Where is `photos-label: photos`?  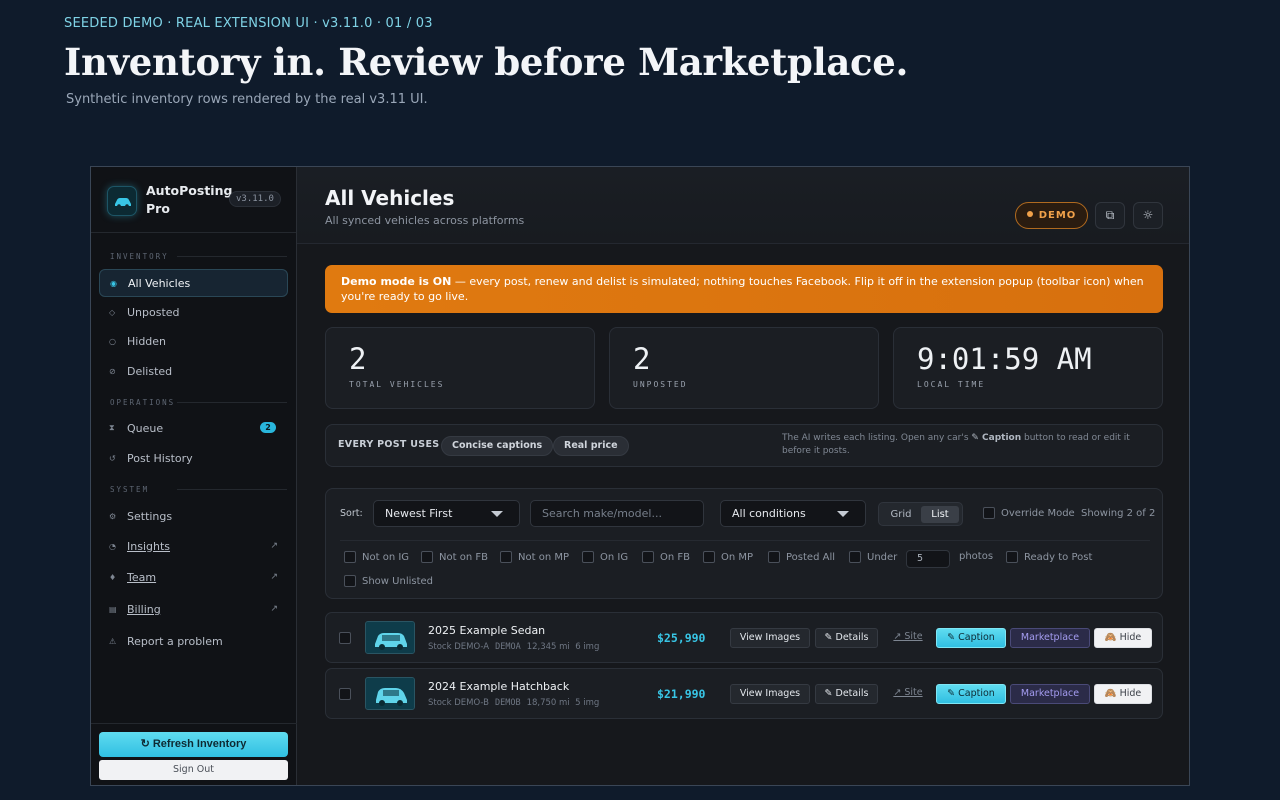 photos-label: photos is located at coordinates (976, 556).